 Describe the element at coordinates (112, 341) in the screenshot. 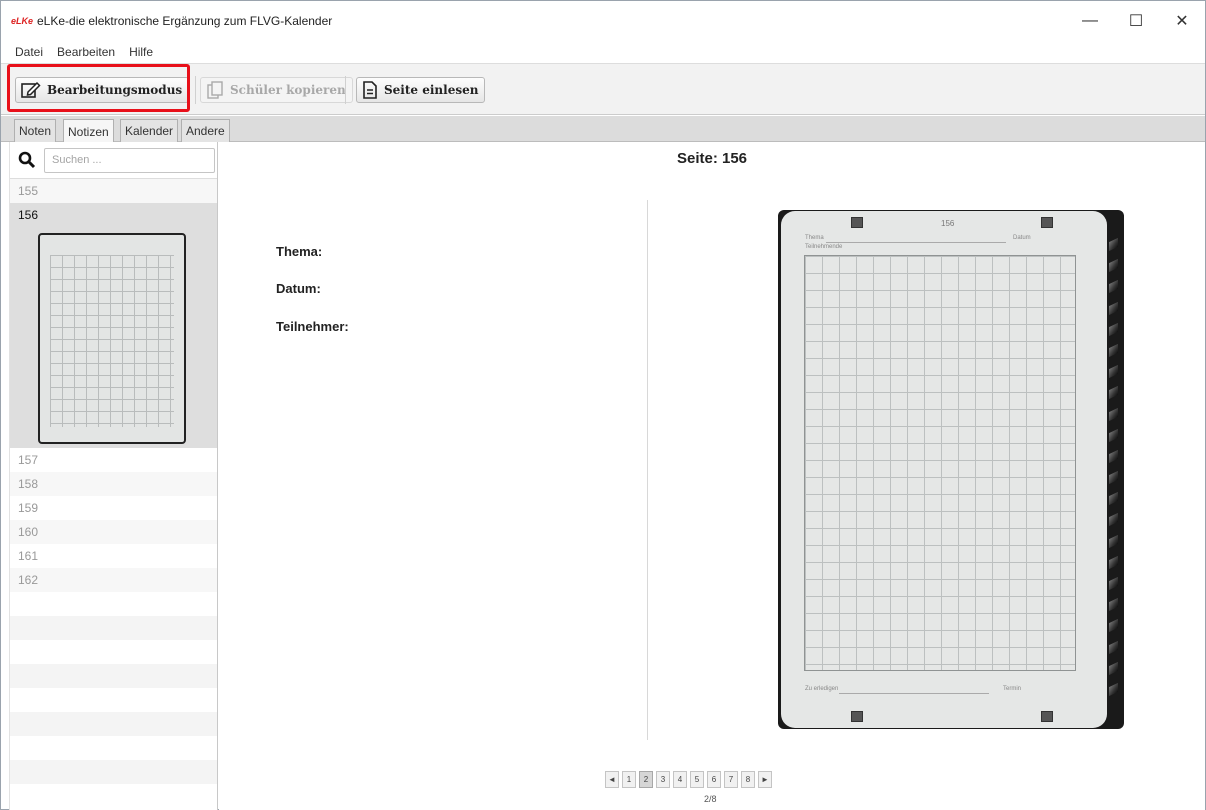

I see `thumbnail-grid` at that location.